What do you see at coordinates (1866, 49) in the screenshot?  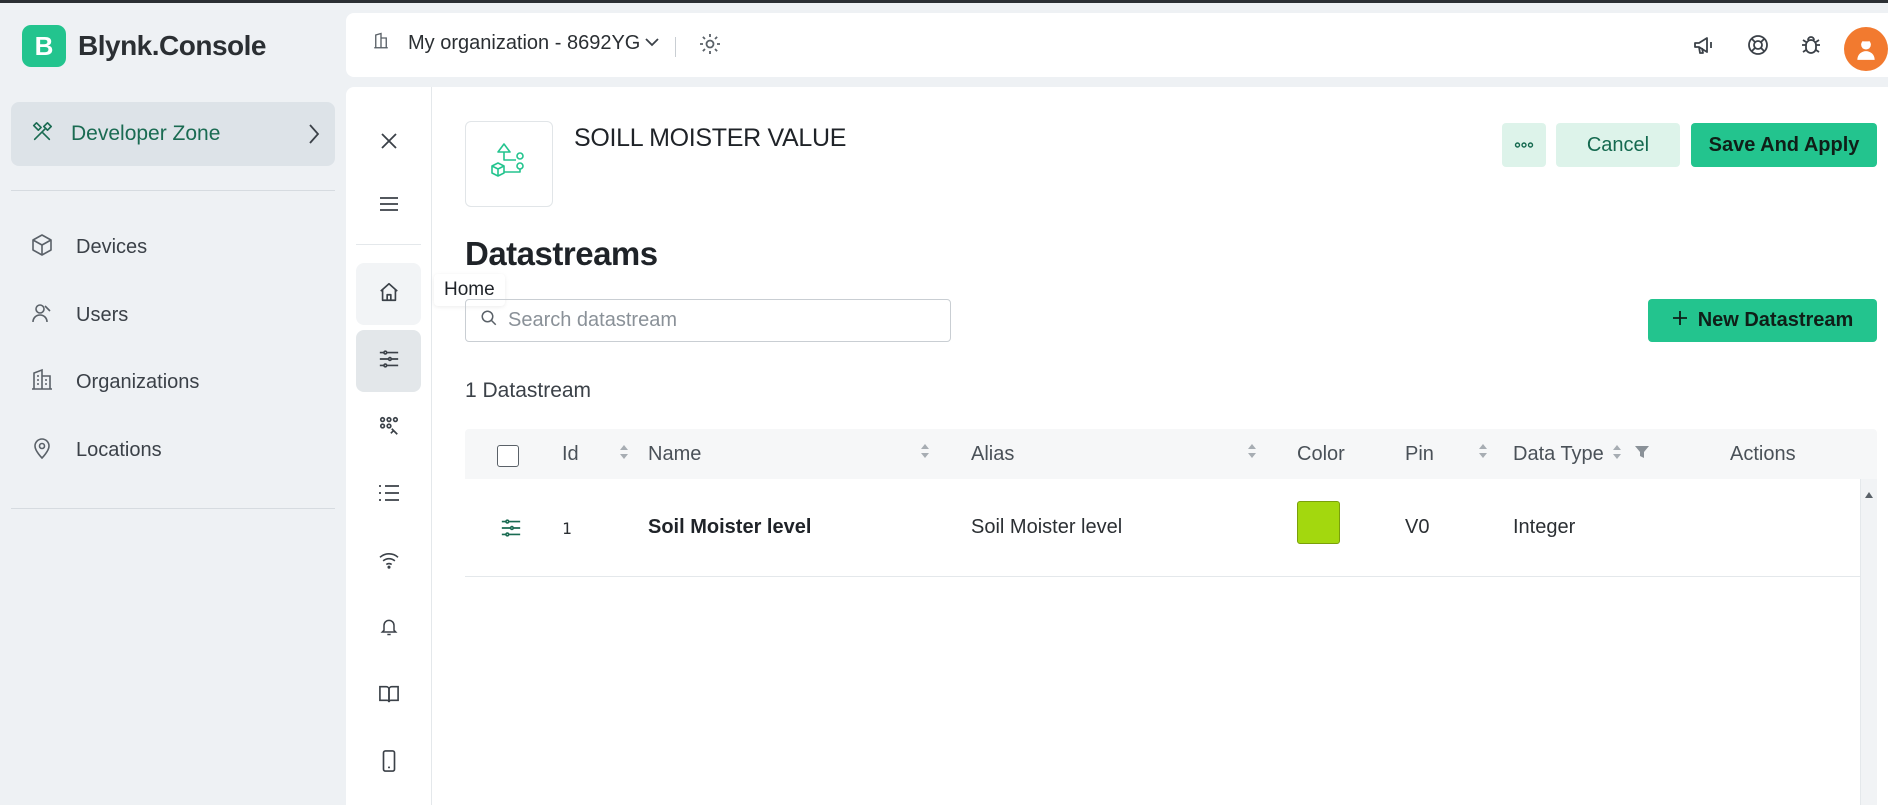 I see `avatar` at bounding box center [1866, 49].